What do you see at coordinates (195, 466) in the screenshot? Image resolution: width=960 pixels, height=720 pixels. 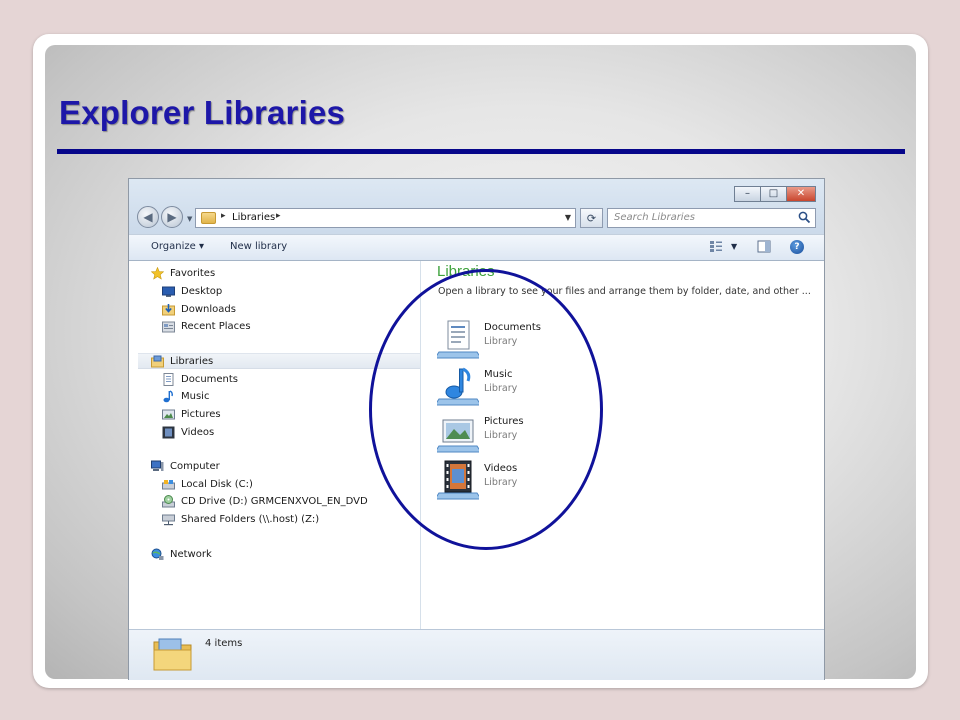 I see `nav-label: Computer` at bounding box center [195, 466].